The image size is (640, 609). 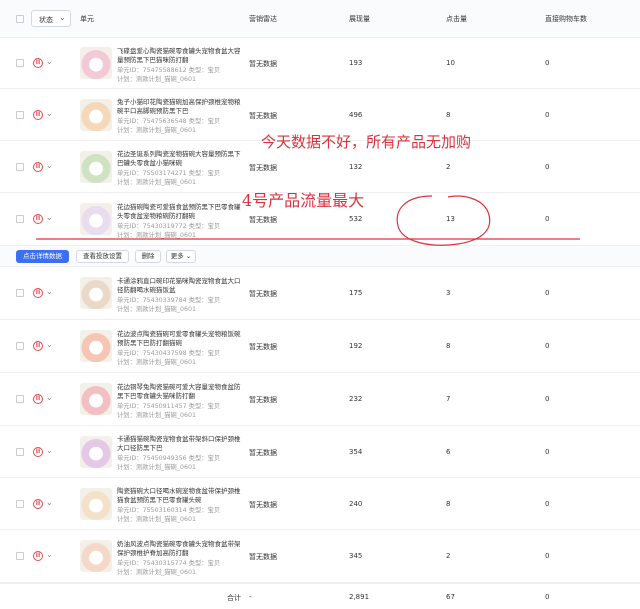 I want to click on clicks-value: 7, so click(x=448, y=399).